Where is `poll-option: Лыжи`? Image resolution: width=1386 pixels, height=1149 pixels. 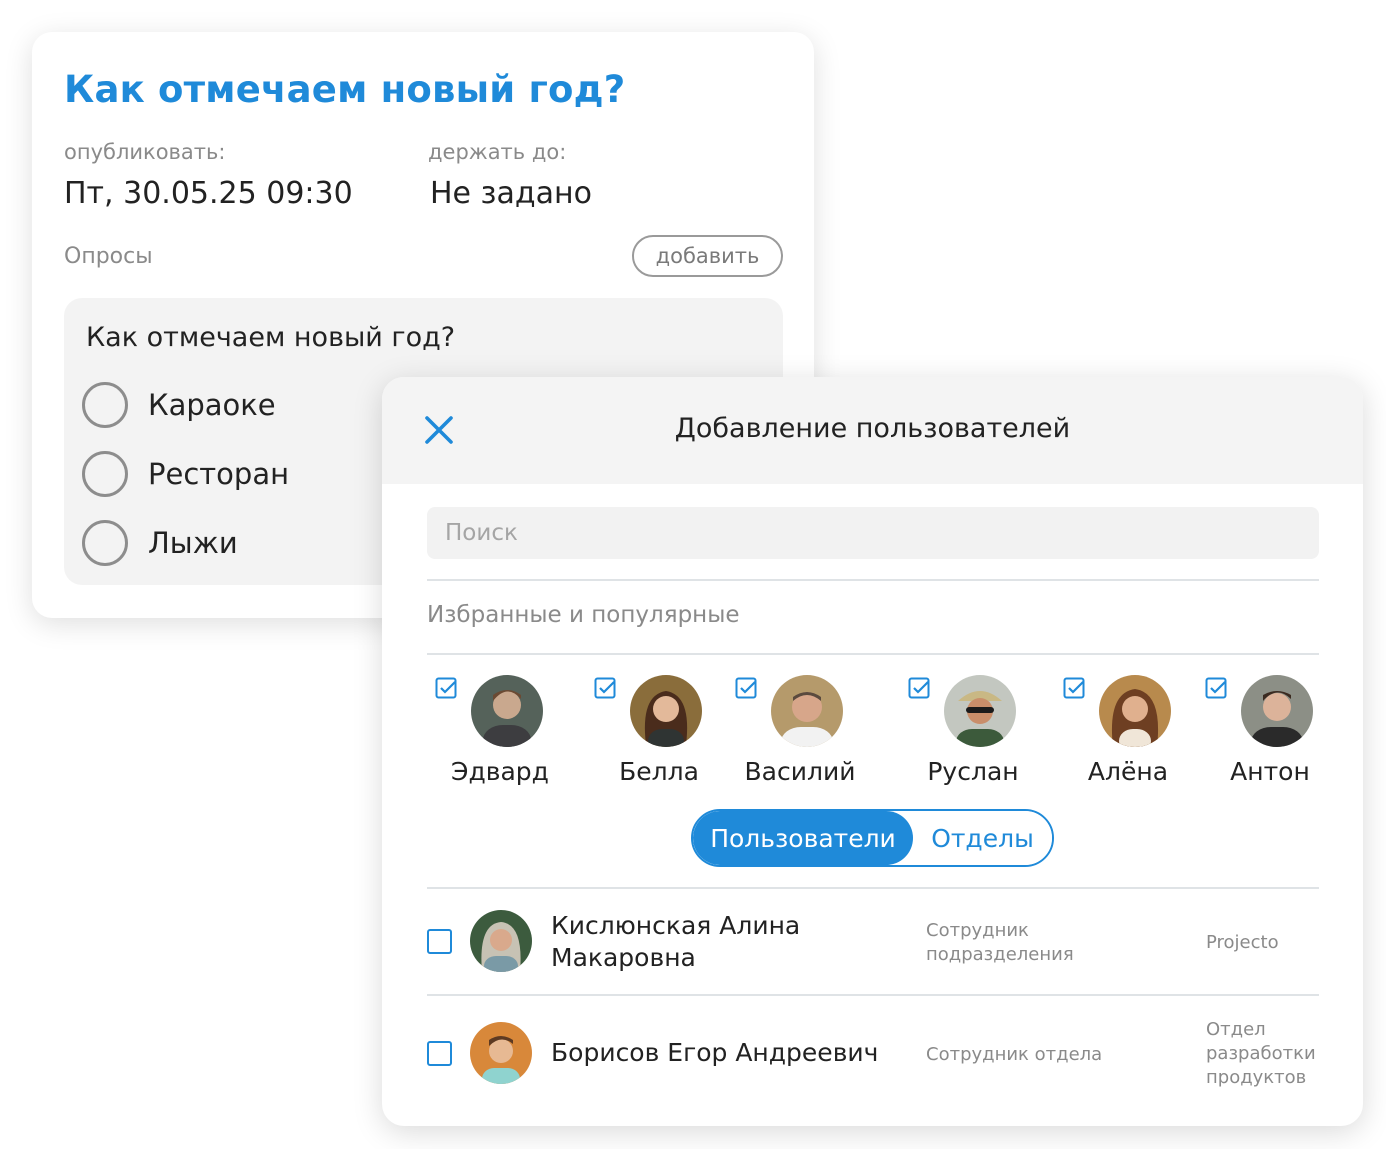
poll-option: Лыжи is located at coordinates (160, 543).